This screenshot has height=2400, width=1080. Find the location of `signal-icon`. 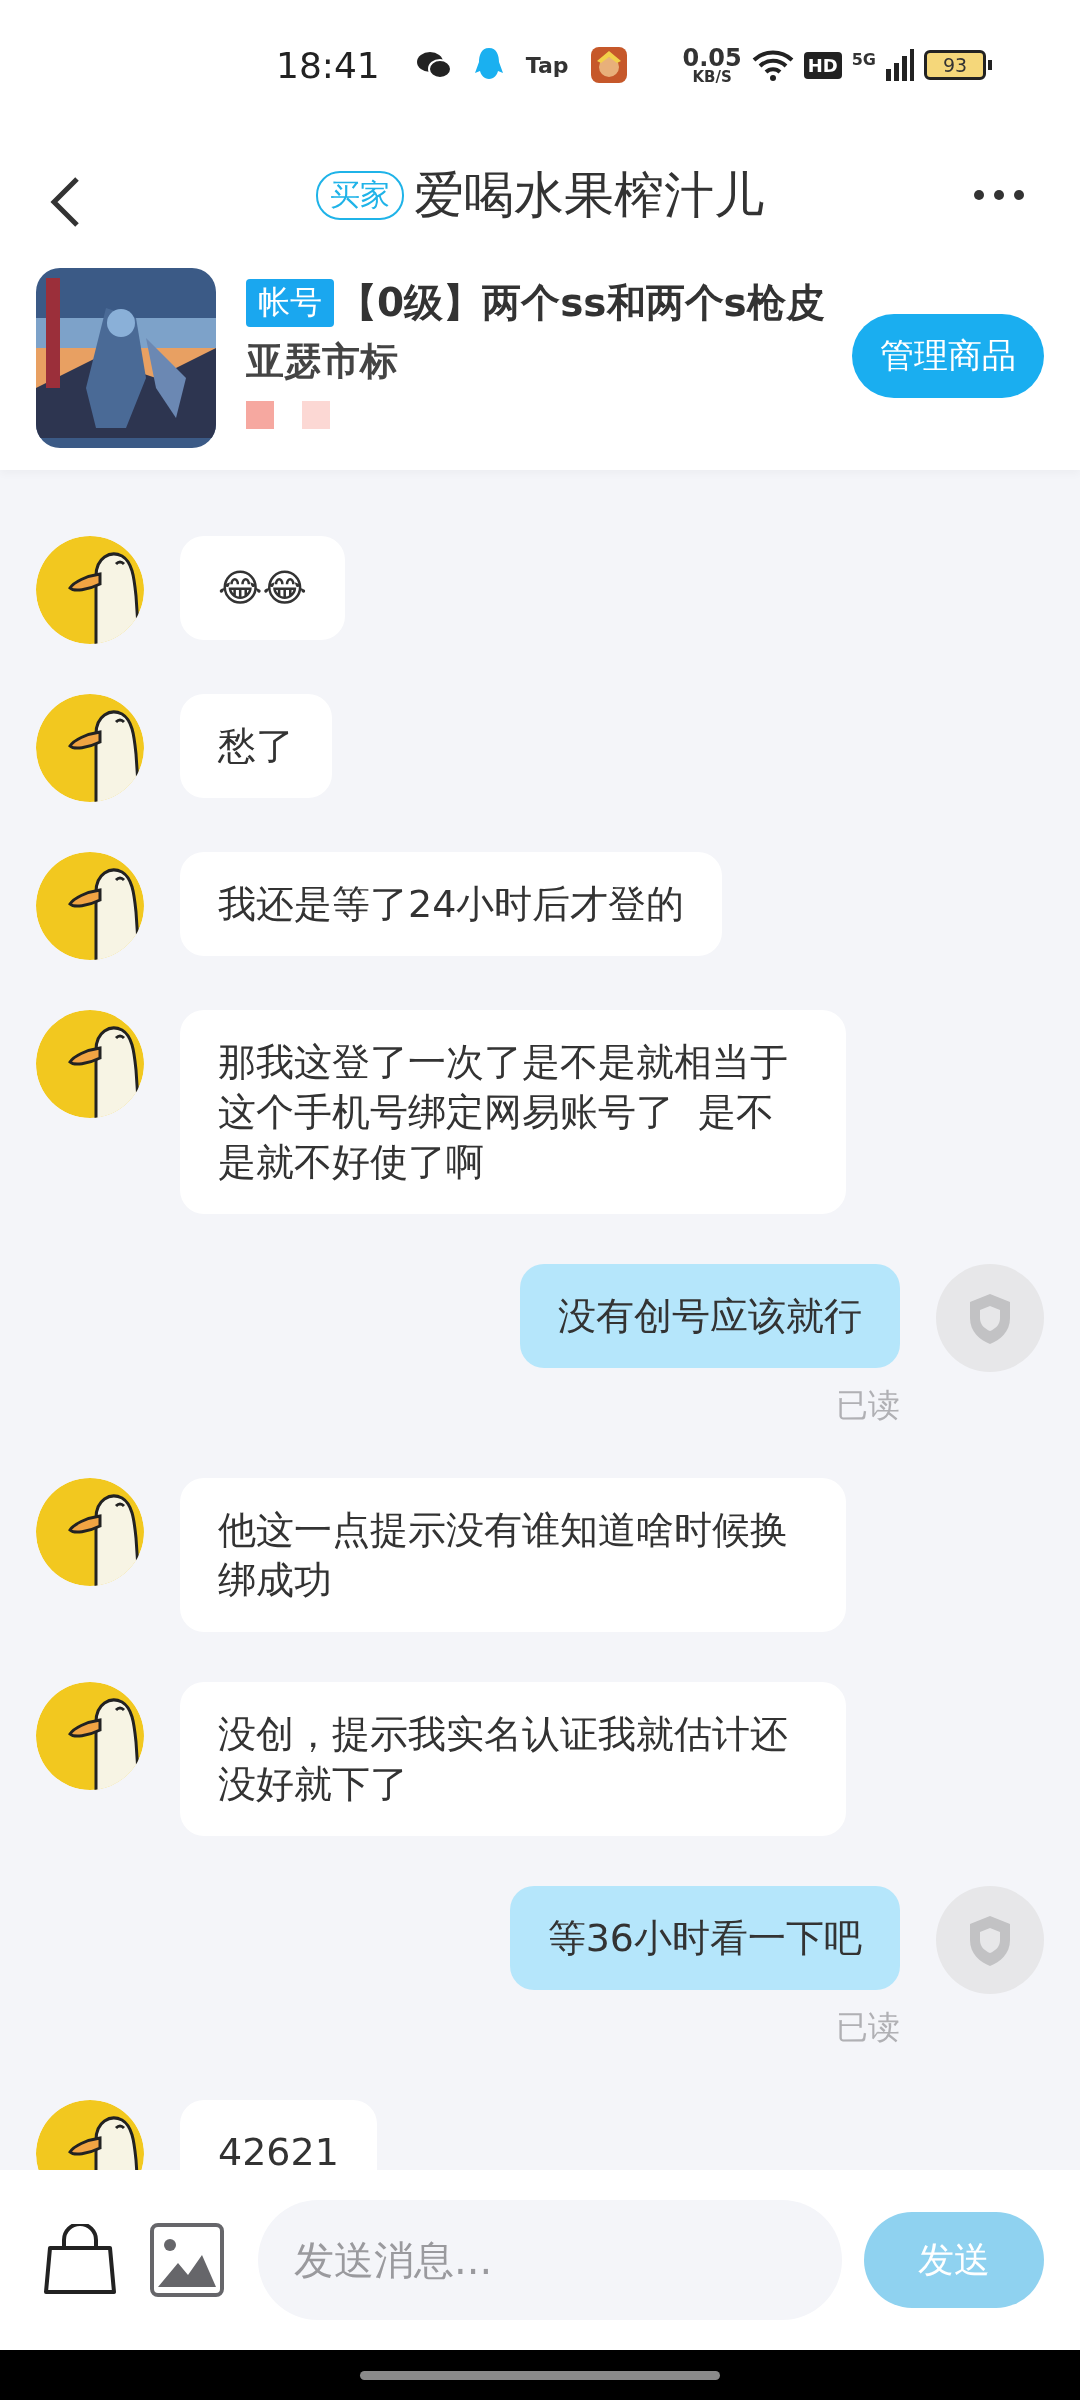

signal-icon is located at coordinates (900, 65).